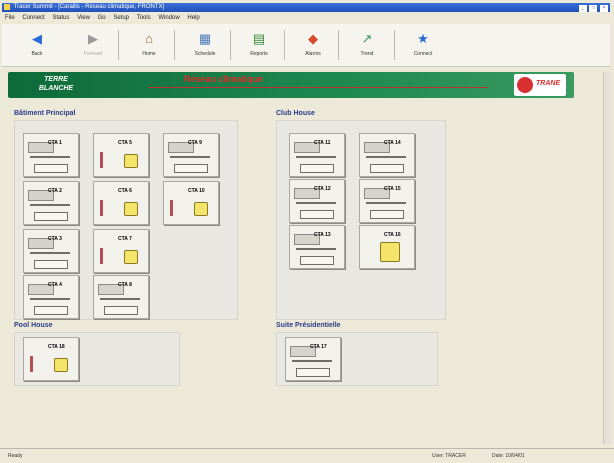 This screenshot has width=614, height=463. Describe the element at coordinates (322, 143) in the screenshot. I see `unit-label: CTA 11` at that location.